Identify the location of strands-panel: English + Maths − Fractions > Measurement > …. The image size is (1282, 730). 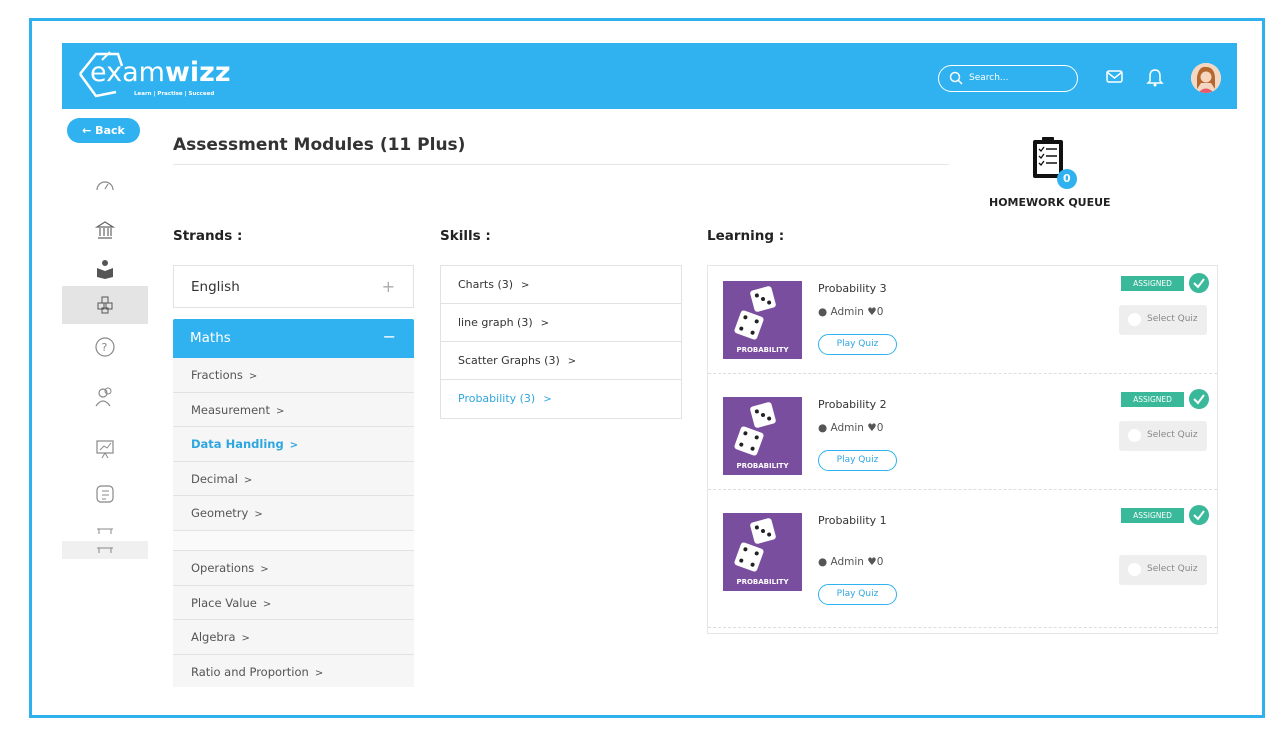
(293, 476).